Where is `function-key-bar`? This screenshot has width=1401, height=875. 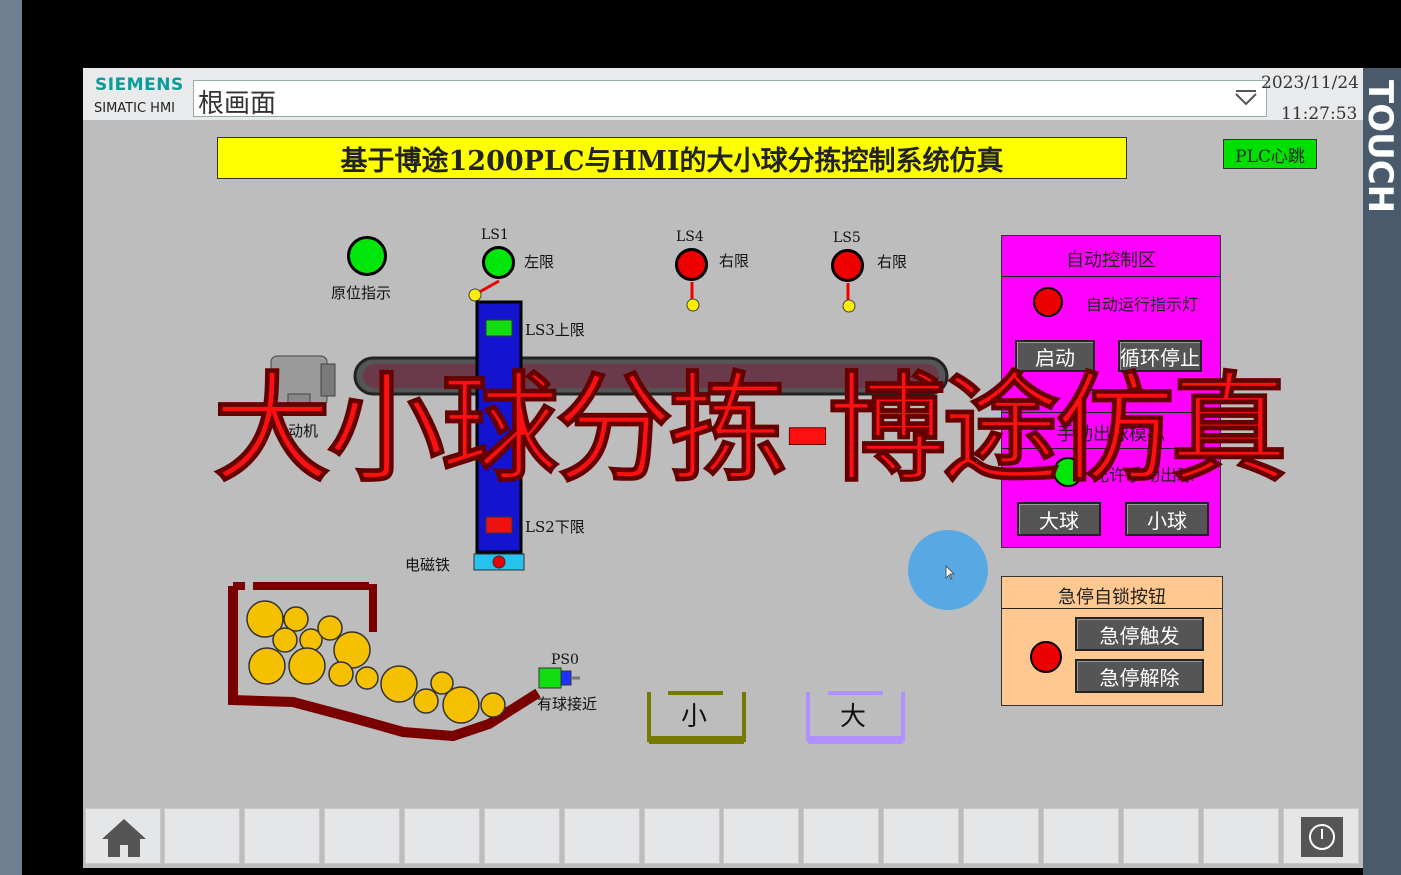 function-key-bar is located at coordinates (723, 836).